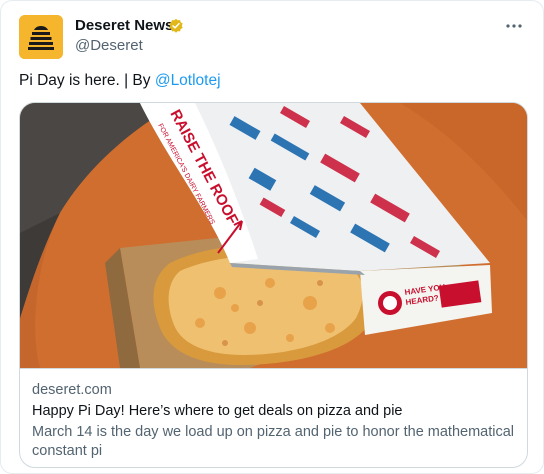 Image resolution: width=544 pixels, height=474 pixels. I want to click on more-horizontal-icon, so click(514, 26).